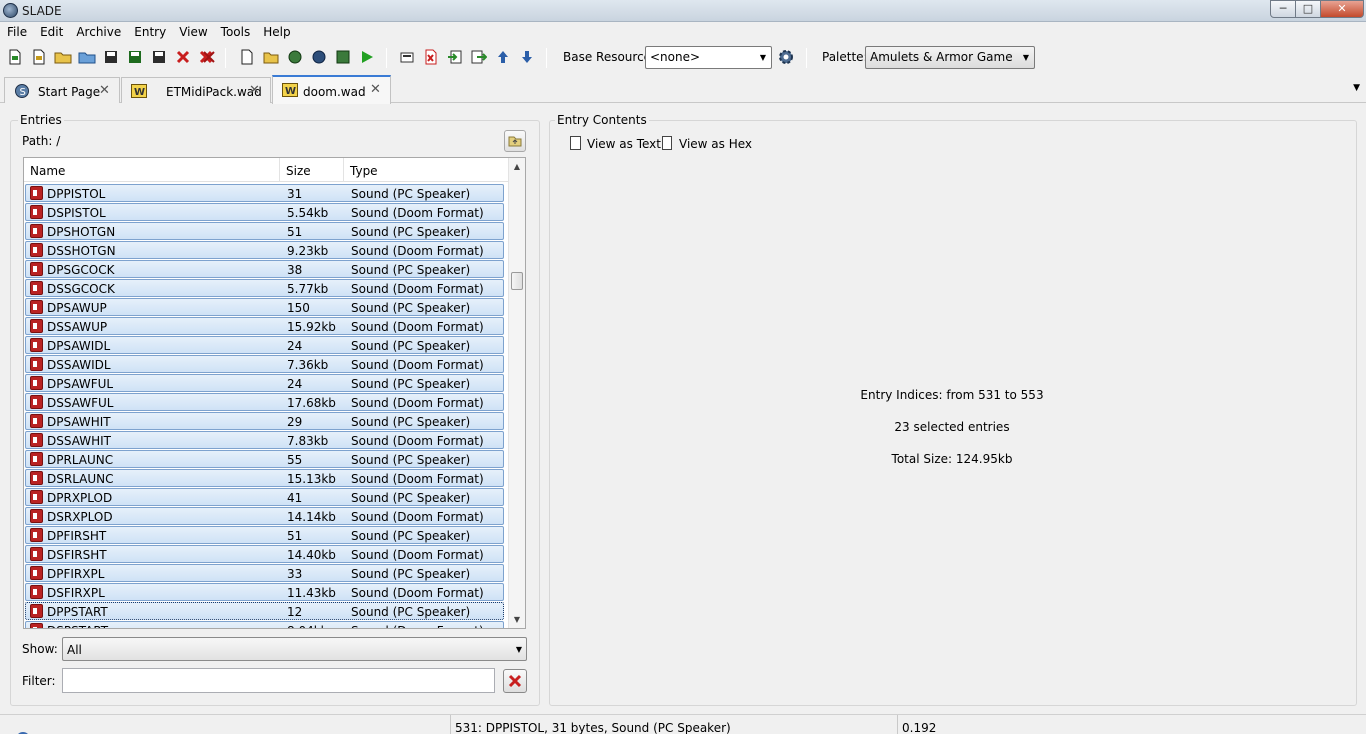  I want to click on menu-archive: Archive, so click(98, 32).